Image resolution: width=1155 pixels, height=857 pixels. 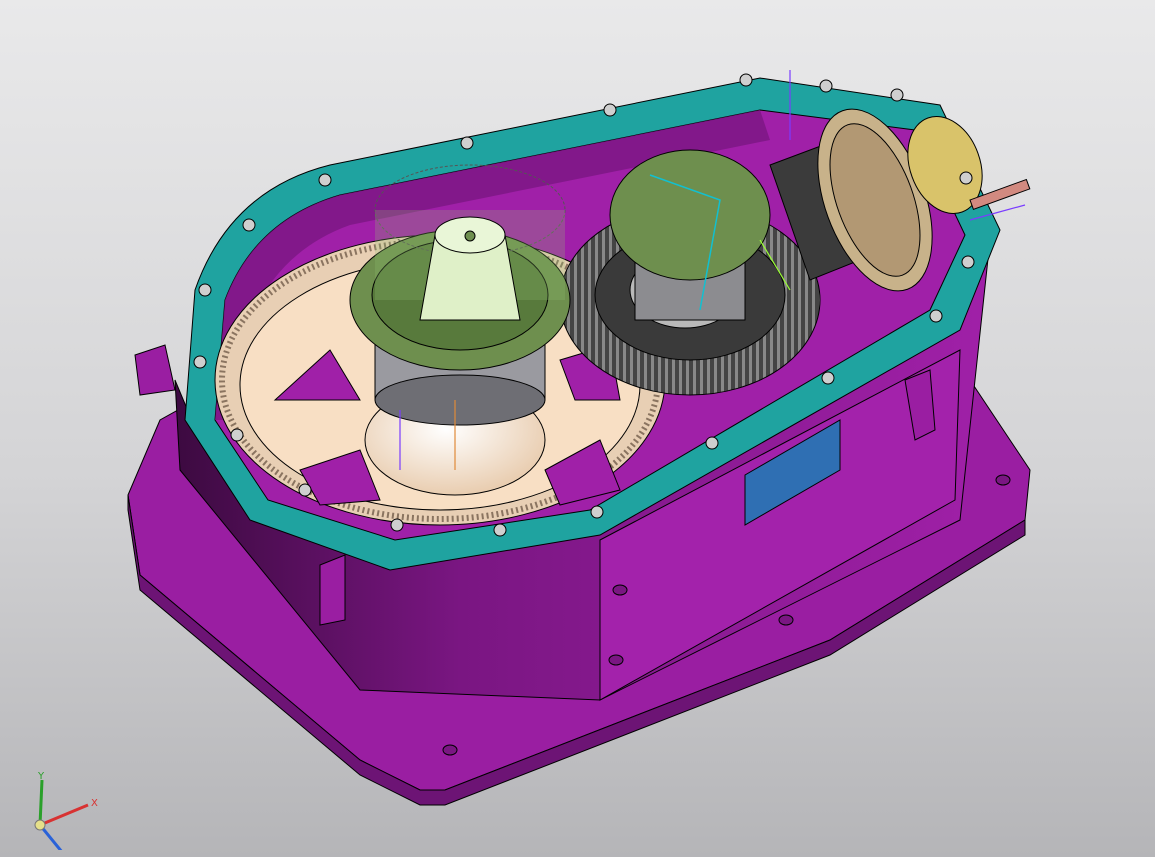 What do you see at coordinates (332, 590) in the screenshot?
I see `lifting-lug-front` at bounding box center [332, 590].